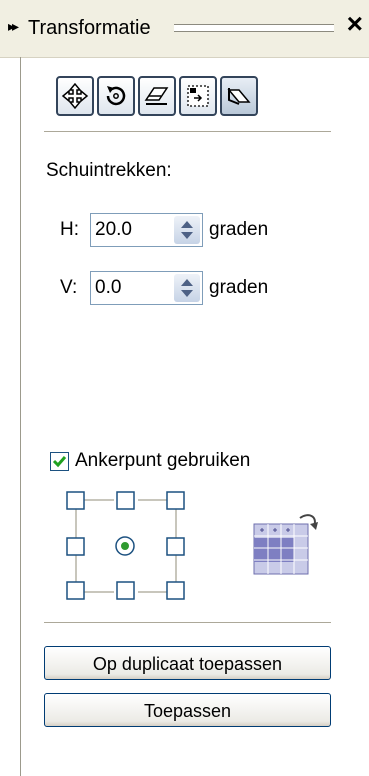 The image size is (369, 776). What do you see at coordinates (75, 590) in the screenshot?
I see `anchor-bottom-left` at bounding box center [75, 590].